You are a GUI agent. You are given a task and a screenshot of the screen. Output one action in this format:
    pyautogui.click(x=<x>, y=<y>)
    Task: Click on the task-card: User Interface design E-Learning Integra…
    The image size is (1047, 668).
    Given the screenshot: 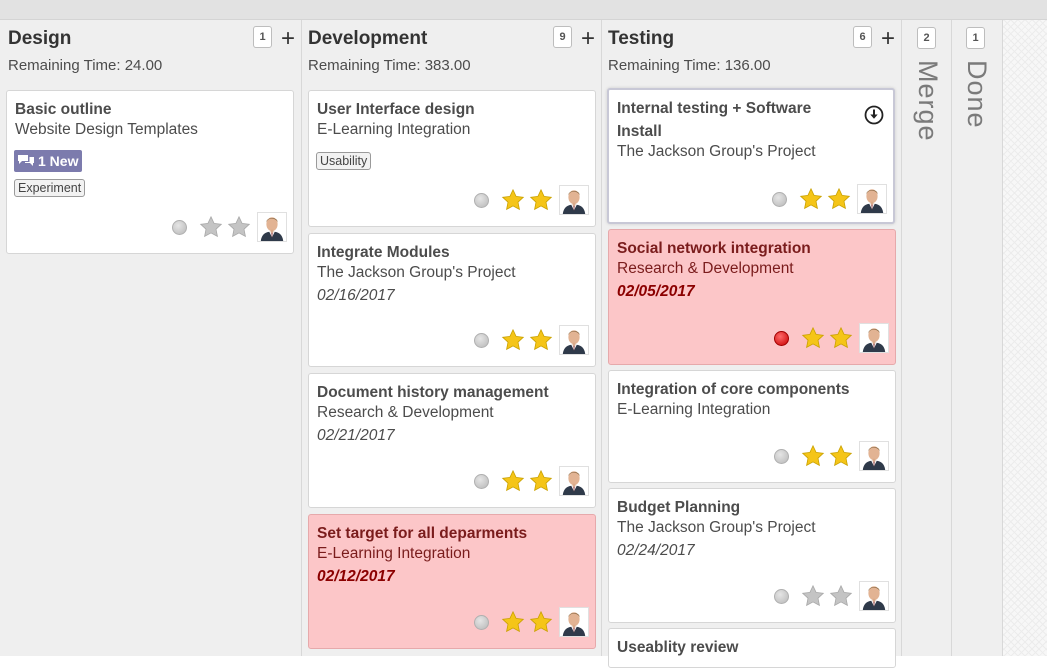 What is the action you would take?
    pyautogui.click(x=452, y=158)
    